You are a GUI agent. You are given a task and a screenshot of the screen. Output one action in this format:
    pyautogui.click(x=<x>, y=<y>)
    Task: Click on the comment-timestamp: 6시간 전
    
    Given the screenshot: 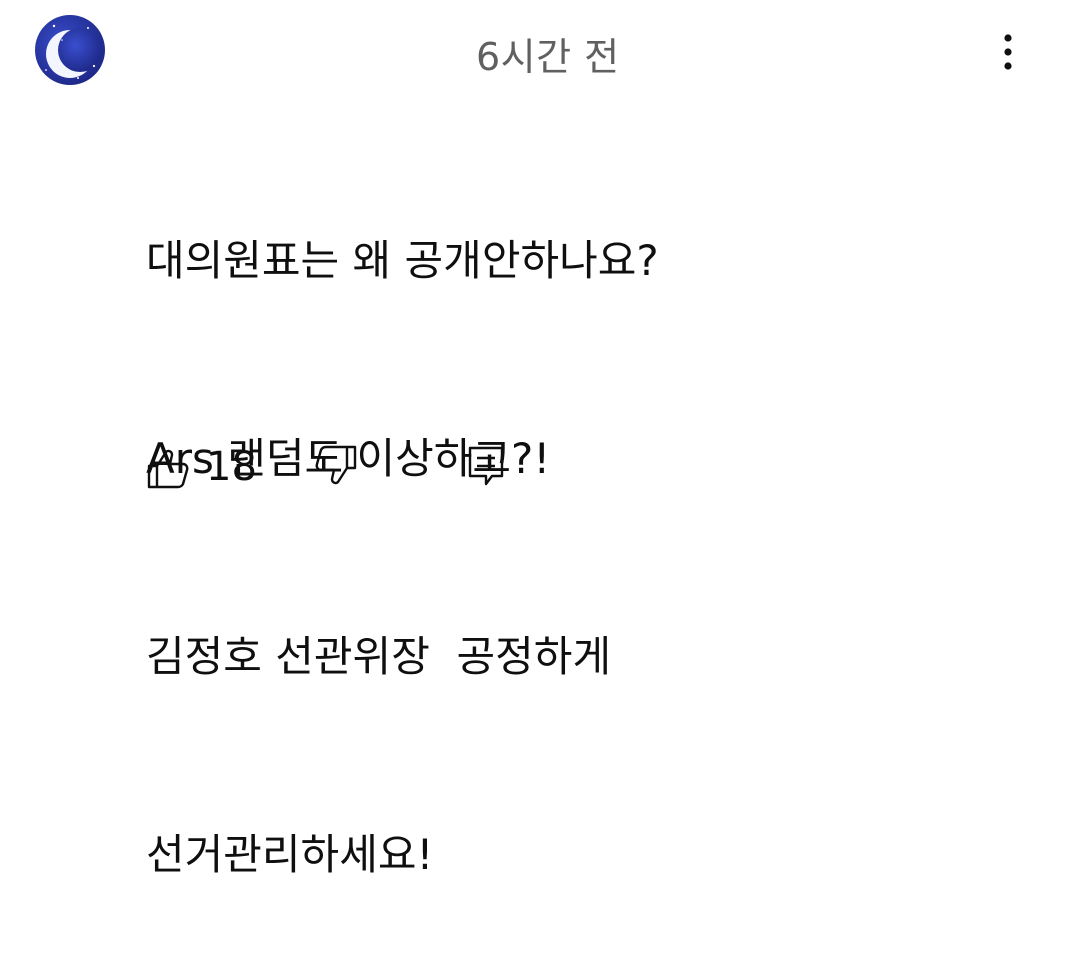 What is the action you would take?
    pyautogui.click(x=548, y=57)
    